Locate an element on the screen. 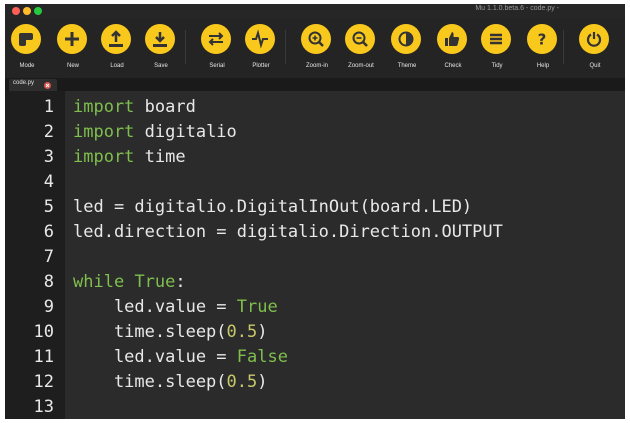 This screenshot has width=630, height=423. plus-icon is located at coordinates (72, 39).